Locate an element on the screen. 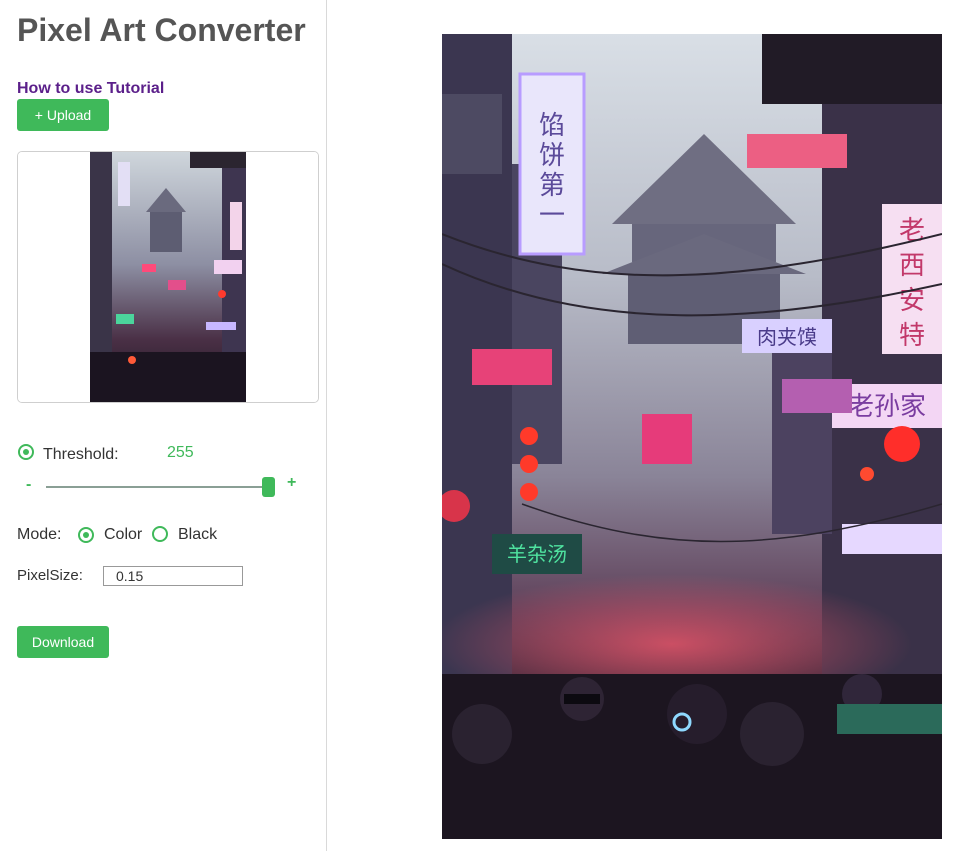 The width and height of the screenshot is (969, 851). threshold-slider-thumb is located at coordinates (268, 487).